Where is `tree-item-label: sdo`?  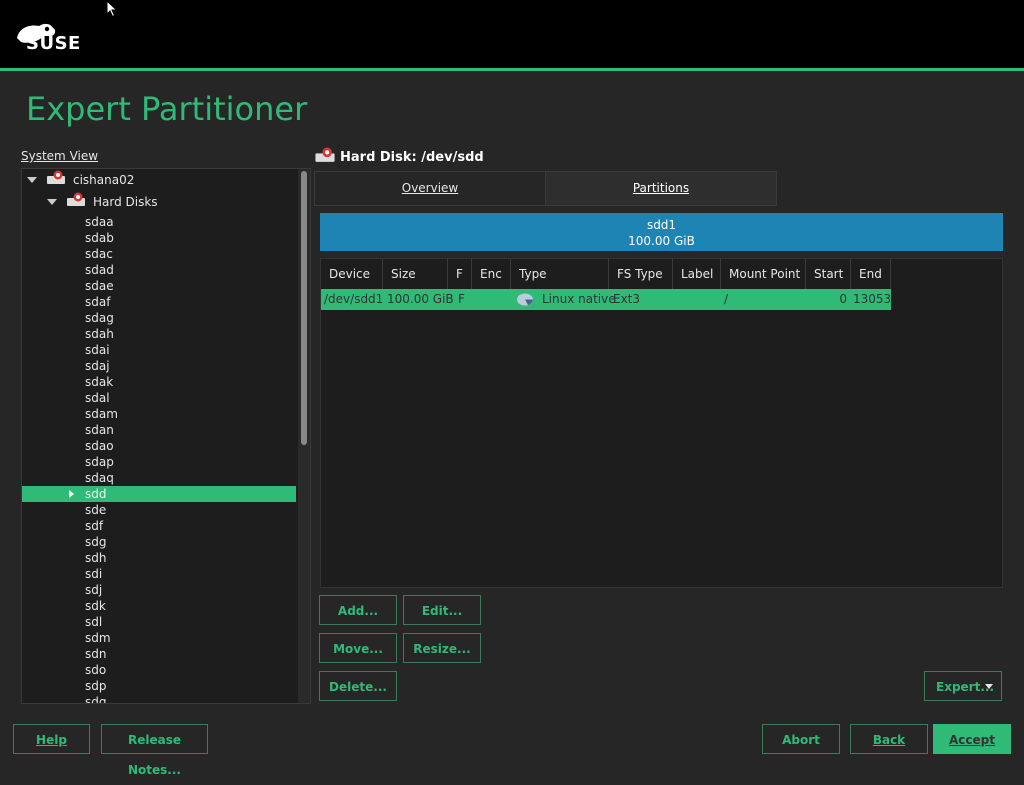 tree-item-label: sdo is located at coordinates (96, 670).